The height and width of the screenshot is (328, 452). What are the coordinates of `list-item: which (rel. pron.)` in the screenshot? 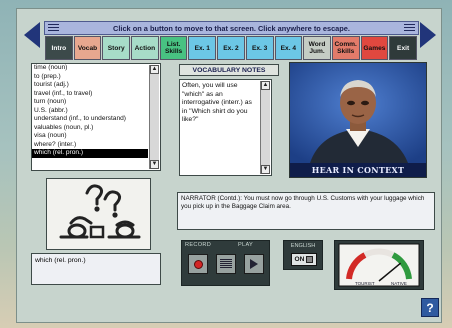 It's located at (90, 153).